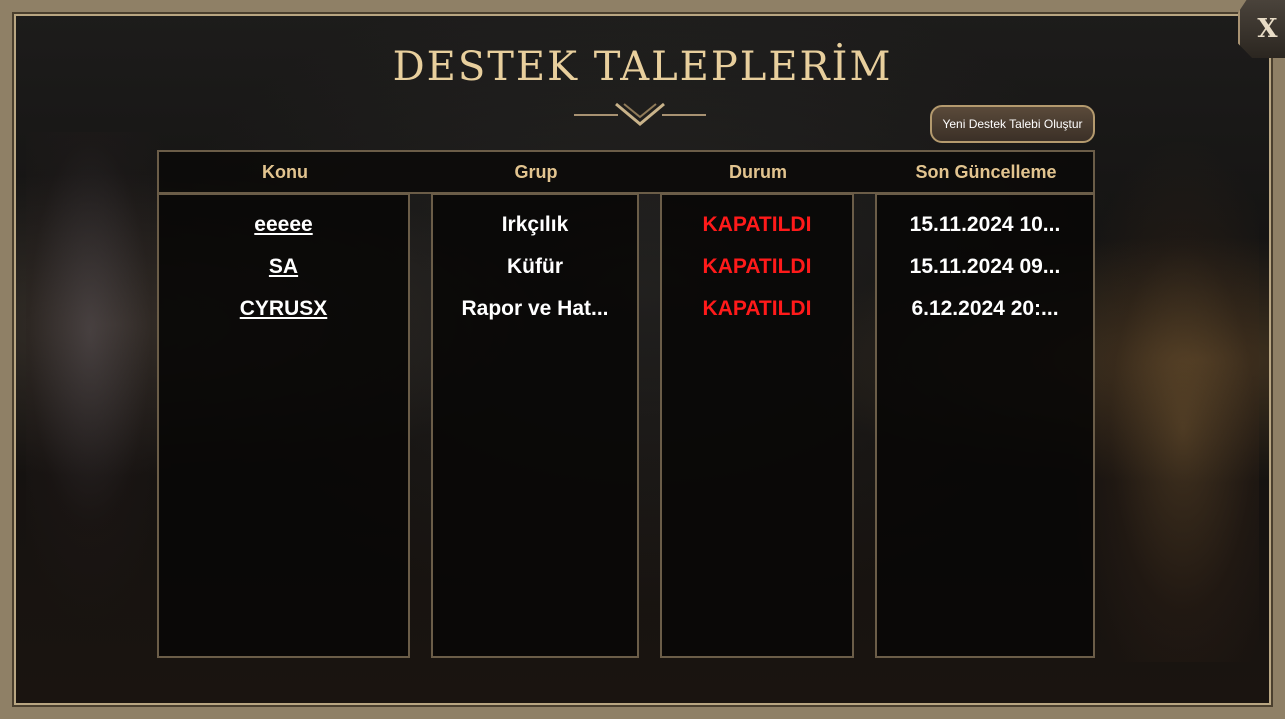 The image size is (1285, 719). What do you see at coordinates (626, 172) in the screenshot?
I see `table-header: Konu Grup Durum Son Güncelleme` at bounding box center [626, 172].